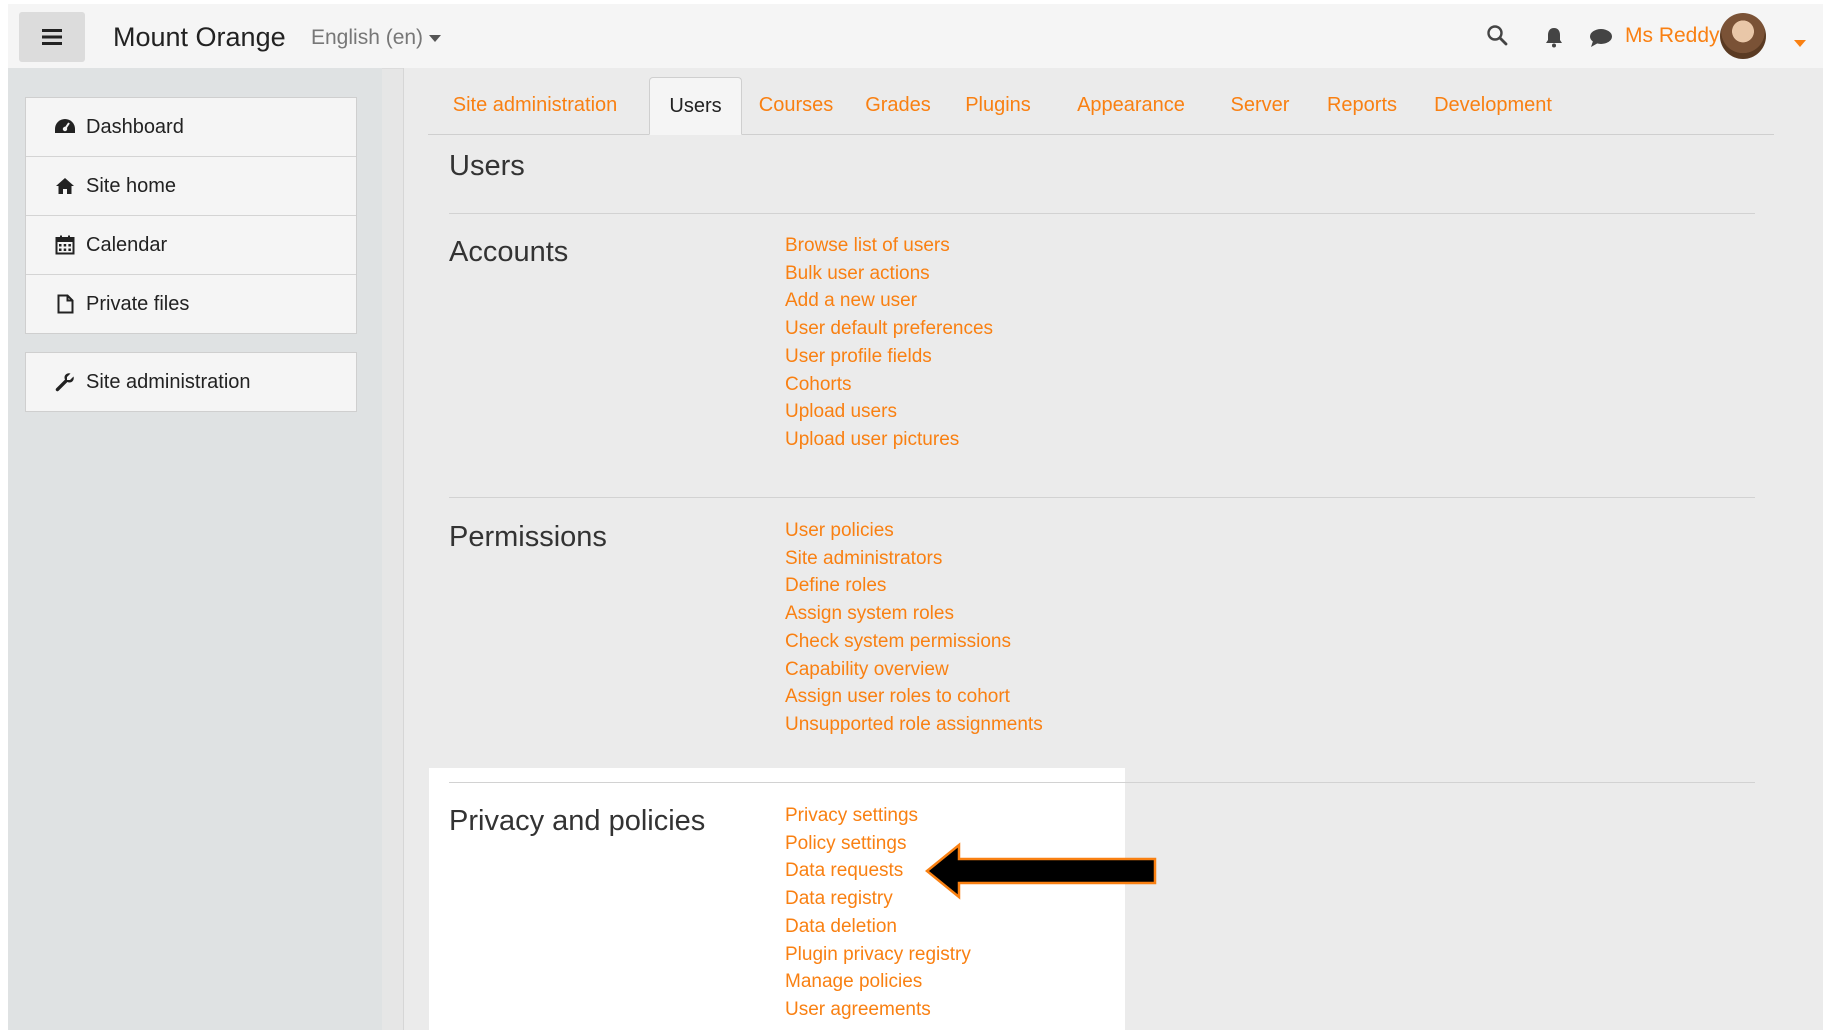 Image resolution: width=1823 pixels, height=1030 pixels. Describe the element at coordinates (889, 301) in the screenshot. I see `link-add-a-new-user: Add a new user` at that location.